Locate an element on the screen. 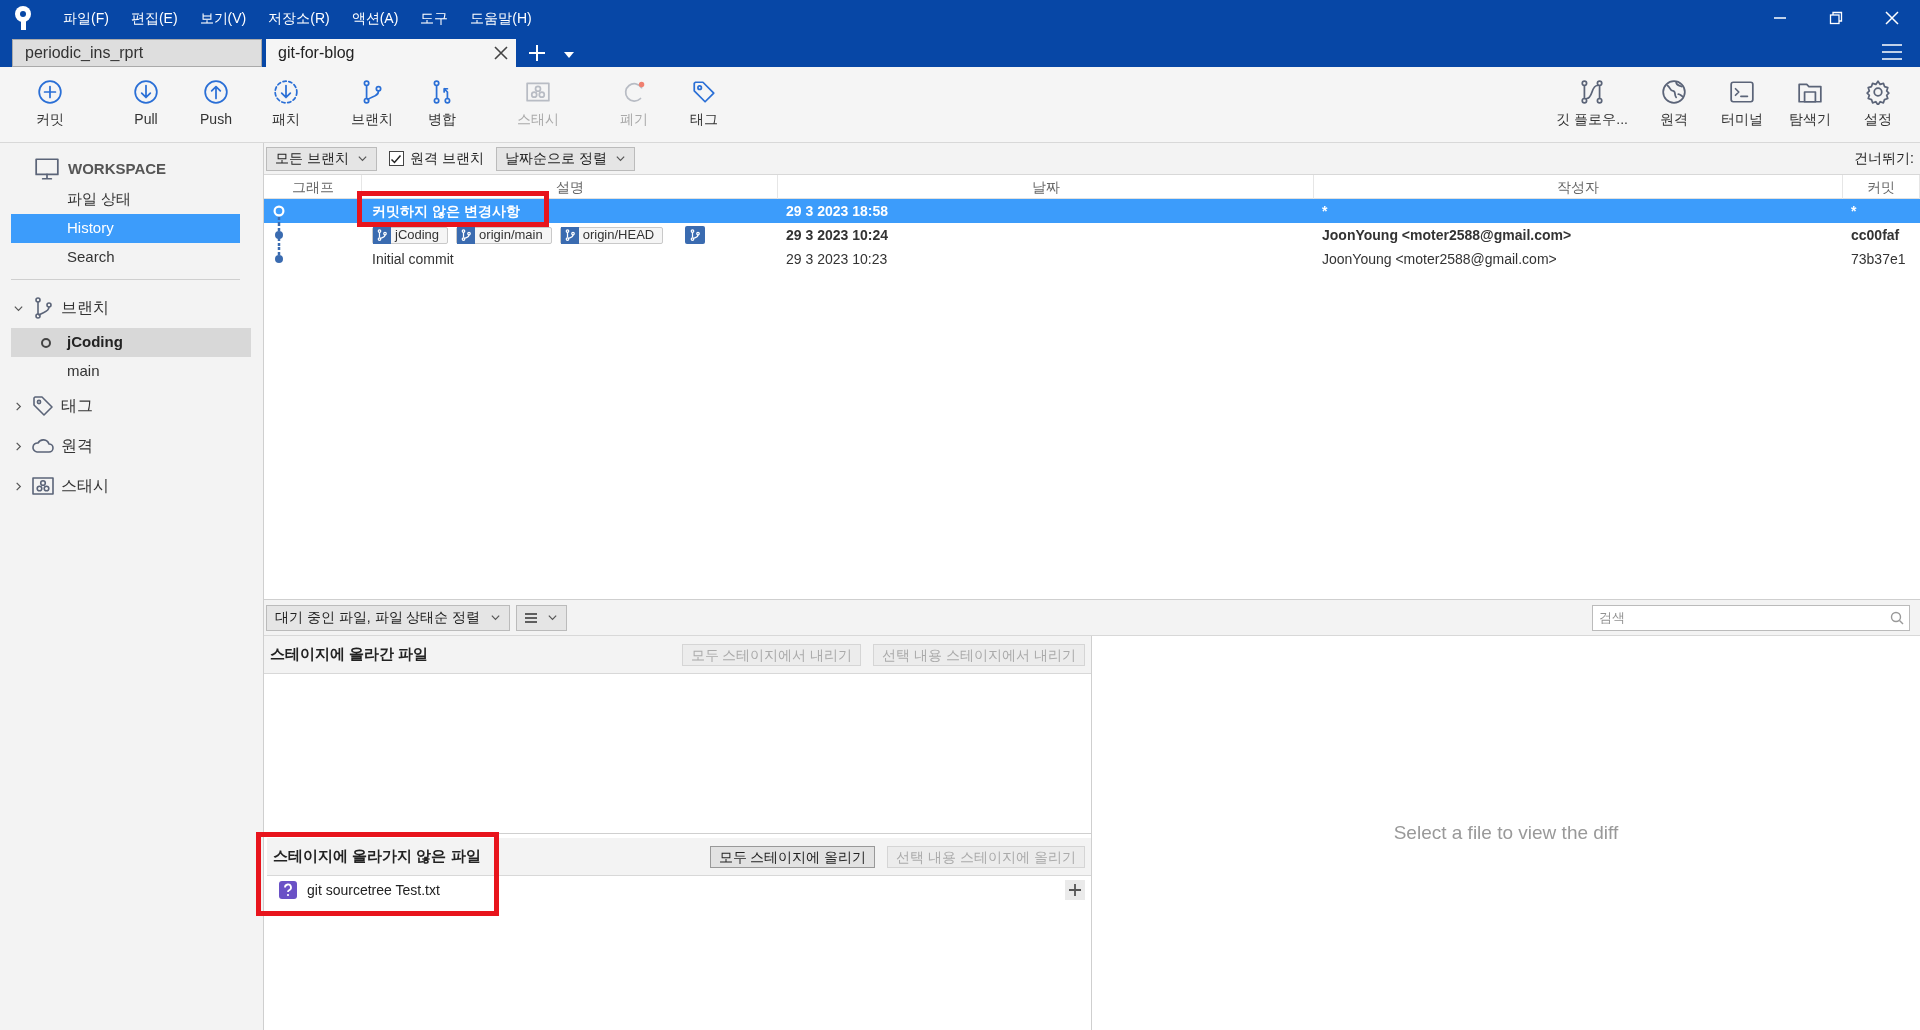  dashed-download-icon is located at coordinates (286, 92).